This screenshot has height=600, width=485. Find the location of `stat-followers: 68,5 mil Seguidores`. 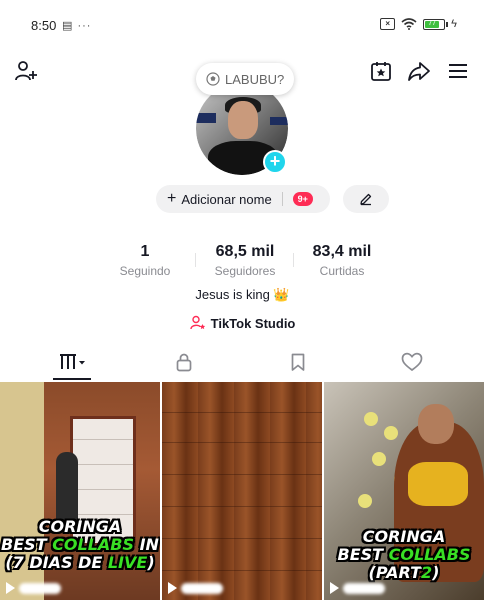

stat-followers: 68,5 mil Seguidores is located at coordinates (245, 260).